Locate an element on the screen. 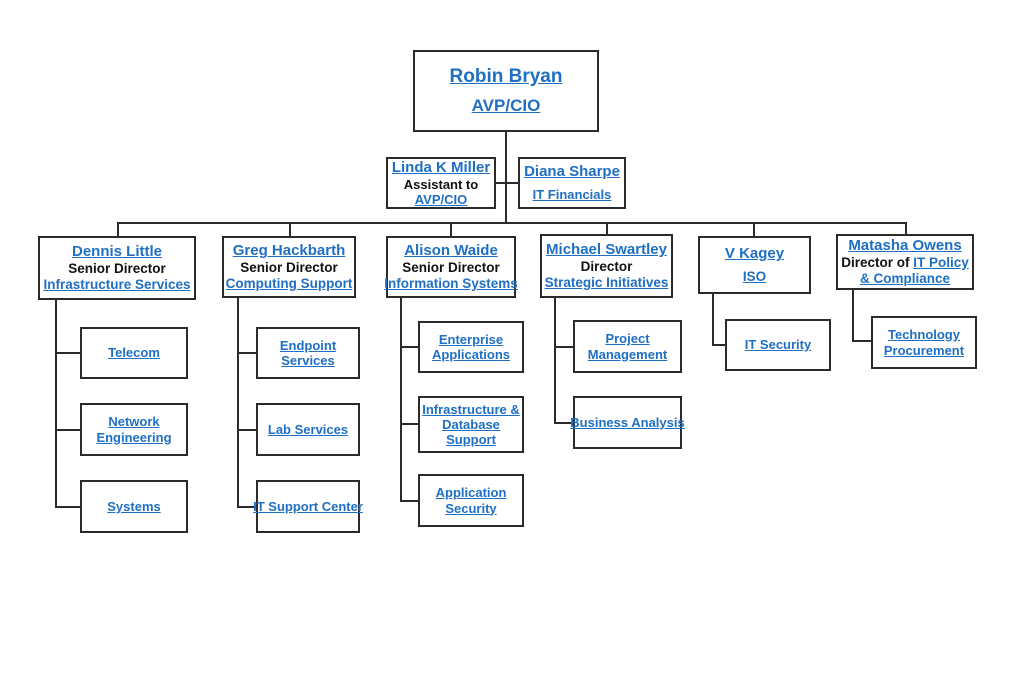  node-telecom: Telecom is located at coordinates (134, 353).